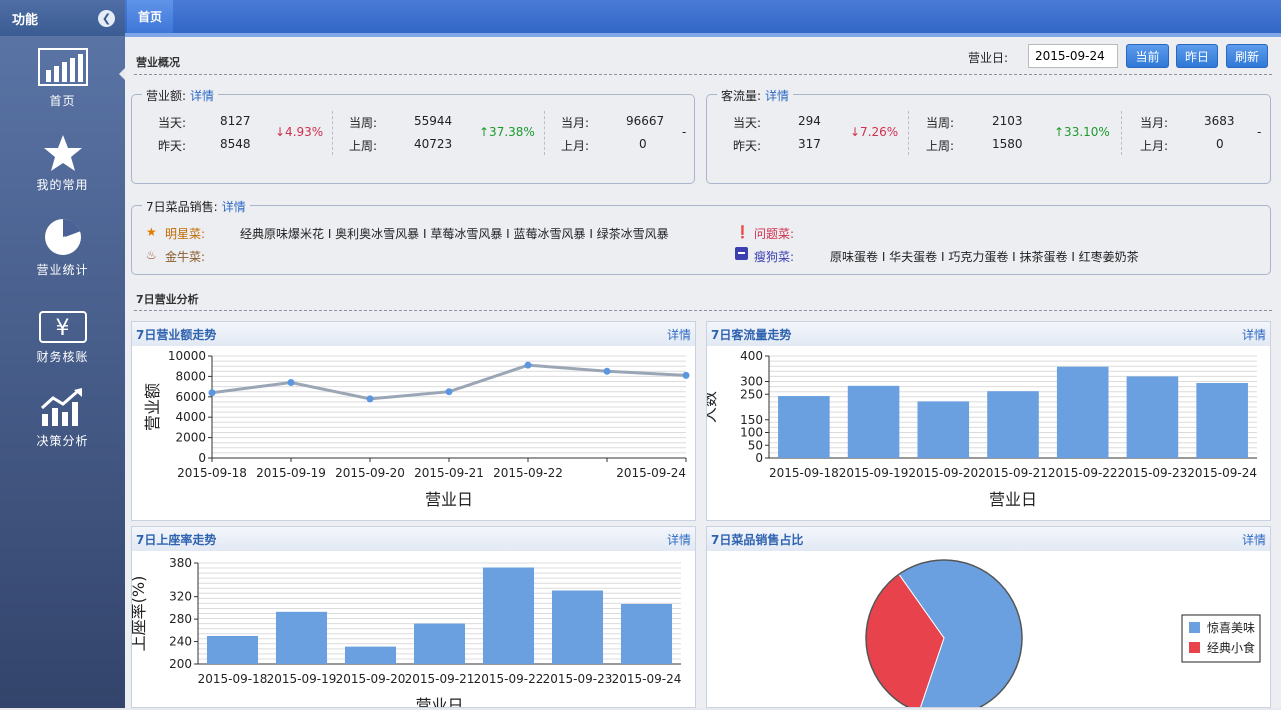  What do you see at coordinates (25, 20) in the screenshot?
I see `sidebar-title: 功能` at bounding box center [25, 20].